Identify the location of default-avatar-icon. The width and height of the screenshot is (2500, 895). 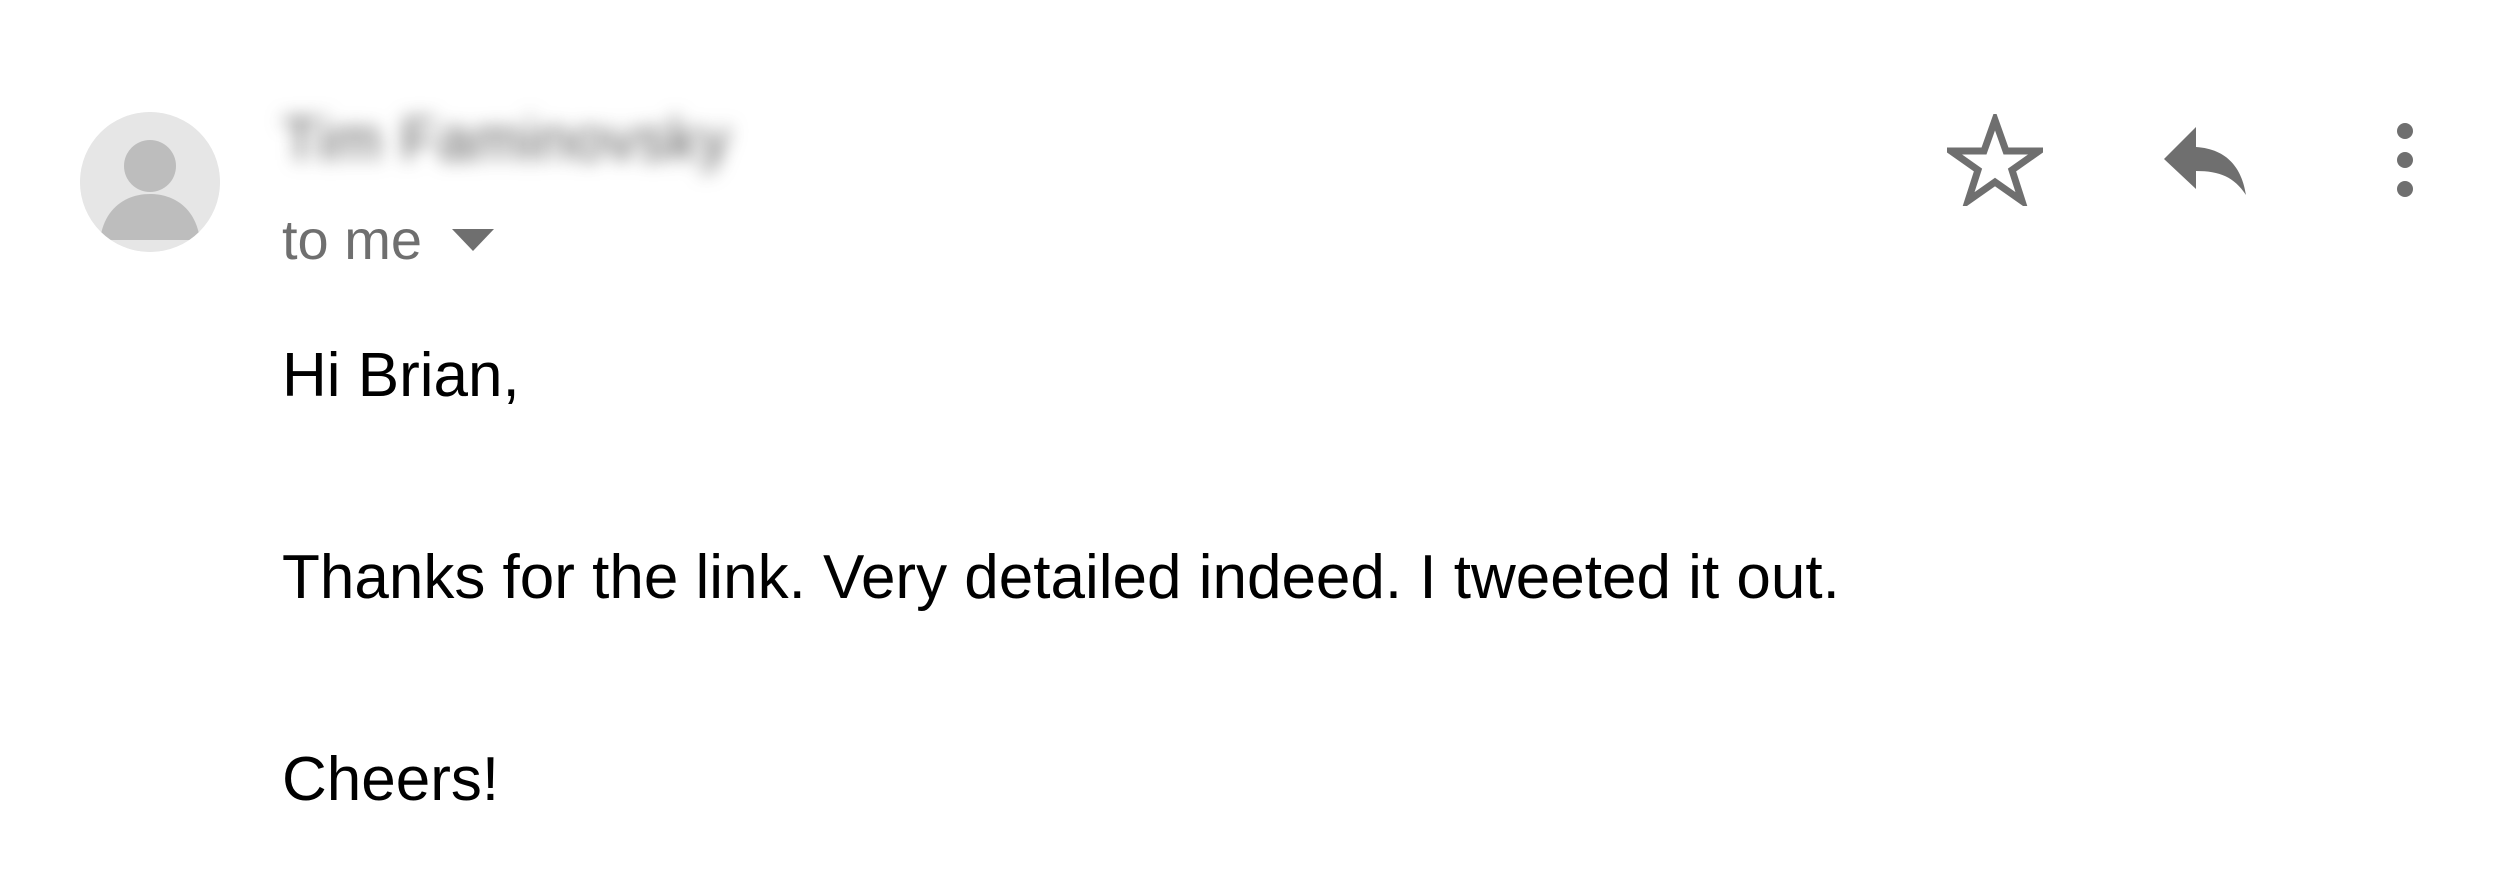
(150, 182).